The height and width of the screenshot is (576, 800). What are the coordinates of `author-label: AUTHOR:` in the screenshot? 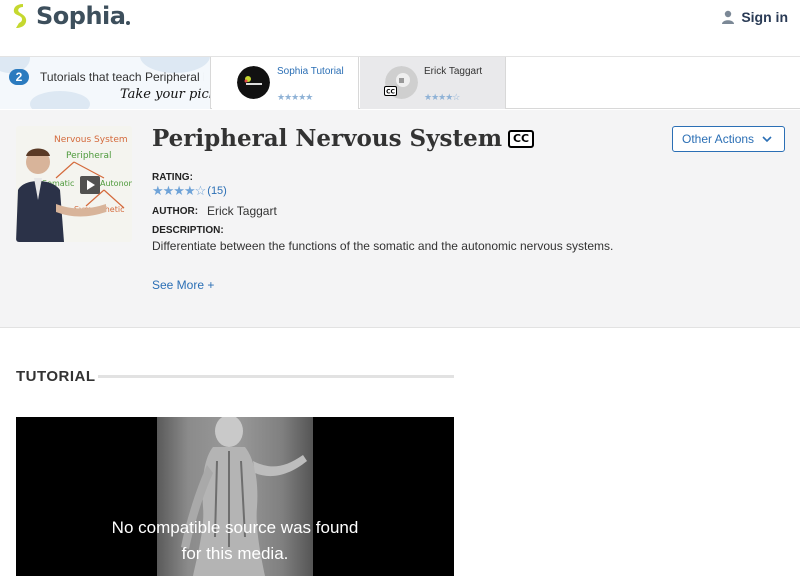 It's located at (175, 211).